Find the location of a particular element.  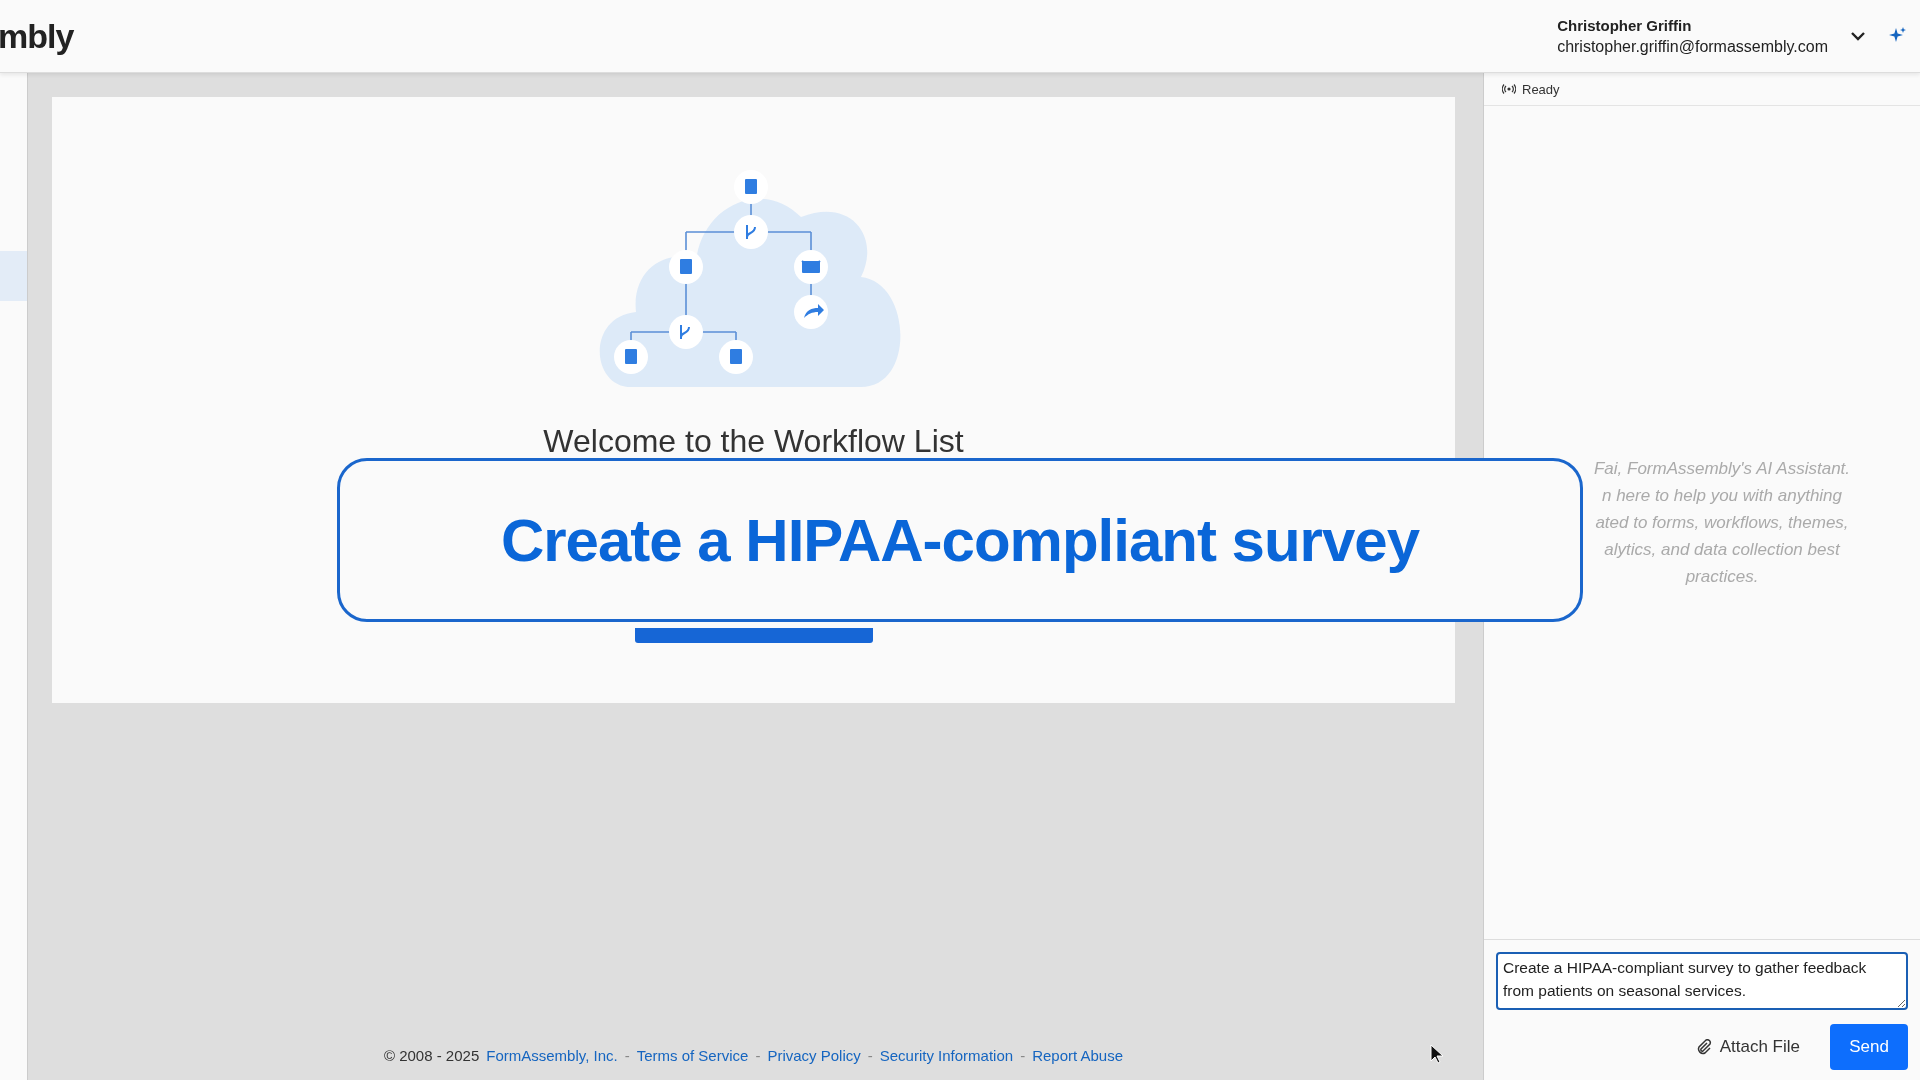

intro-text: Fai, FormAssembly's AI Assistant. is located at coordinates (1722, 468).